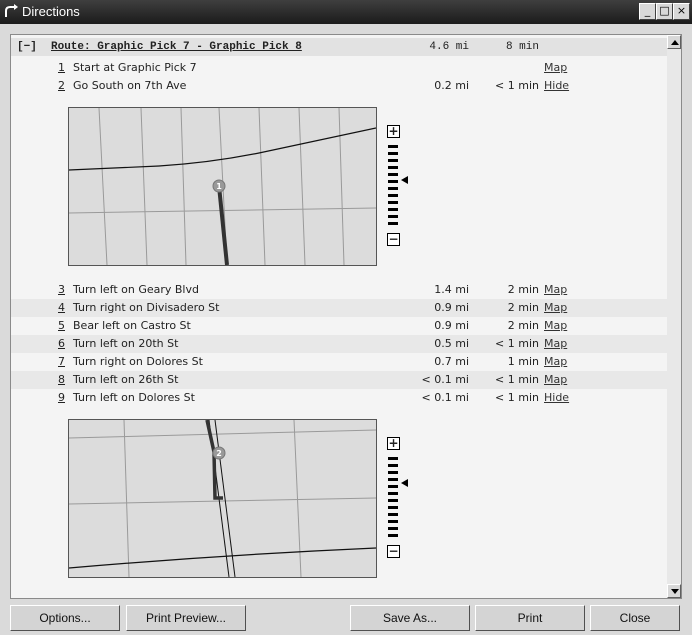 Image resolution: width=692 pixels, height=635 pixels. I want to click on chevron-up-icon, so click(675, 42).